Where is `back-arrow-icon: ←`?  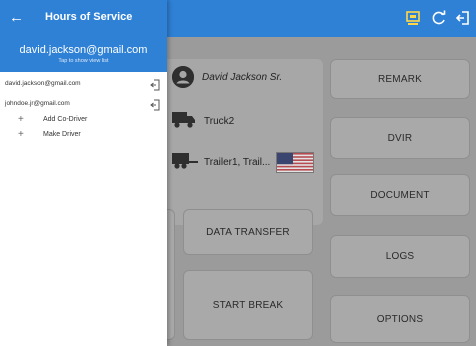
back-arrow-icon: ← is located at coordinates (16, 17).